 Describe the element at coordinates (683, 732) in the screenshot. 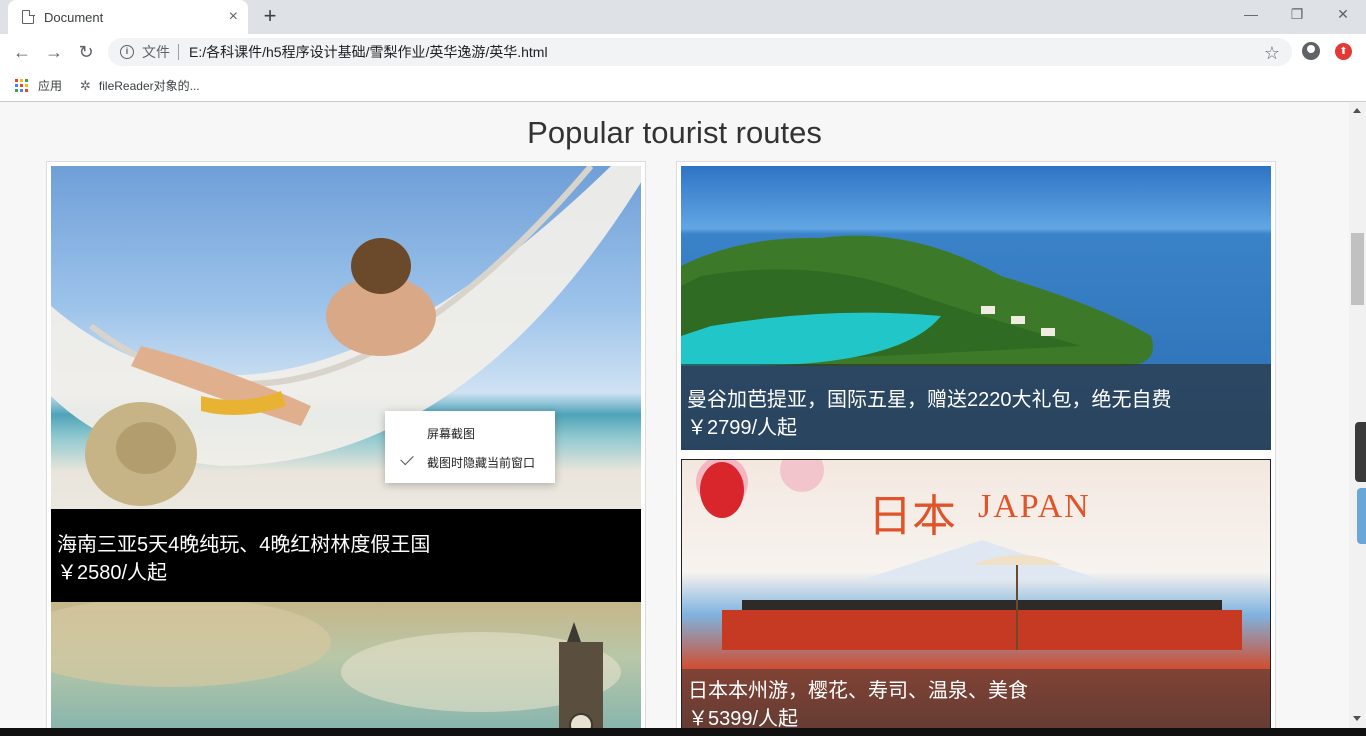

I see `taskbar` at that location.